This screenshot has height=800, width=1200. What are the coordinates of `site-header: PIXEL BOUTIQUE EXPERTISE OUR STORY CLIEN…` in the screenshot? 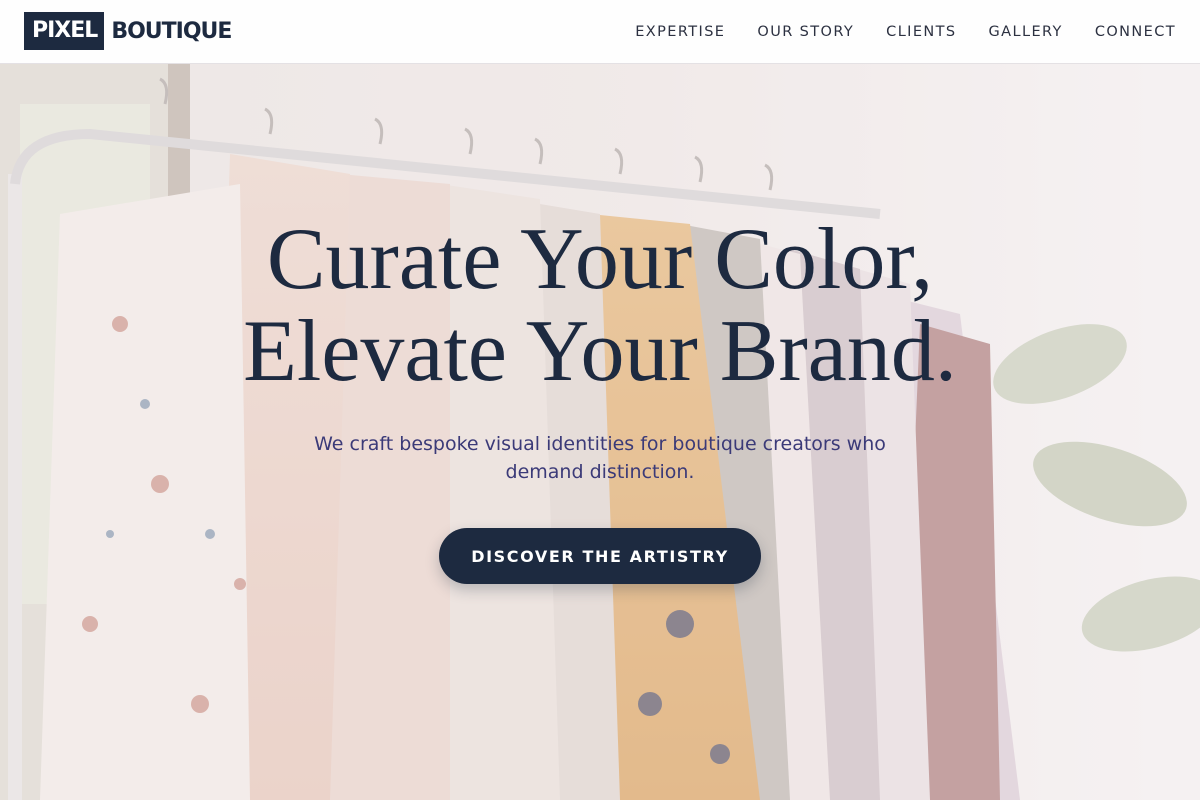 It's located at (600, 32).